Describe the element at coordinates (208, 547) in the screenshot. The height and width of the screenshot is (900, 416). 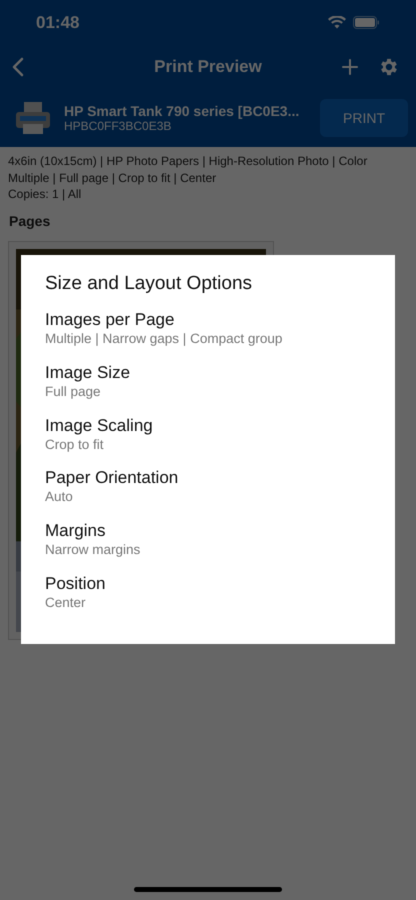
I see `option-row: Margins Narrow margins` at that location.